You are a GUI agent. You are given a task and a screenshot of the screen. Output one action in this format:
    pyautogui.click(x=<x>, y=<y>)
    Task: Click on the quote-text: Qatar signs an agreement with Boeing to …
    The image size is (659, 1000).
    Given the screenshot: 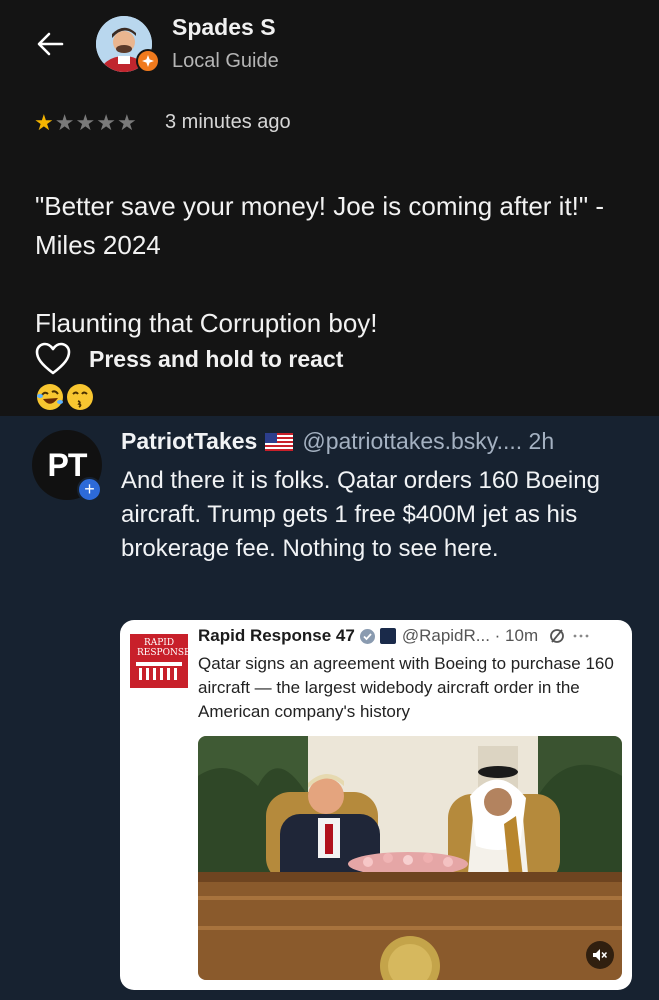 What is the action you would take?
    pyautogui.click(x=406, y=687)
    